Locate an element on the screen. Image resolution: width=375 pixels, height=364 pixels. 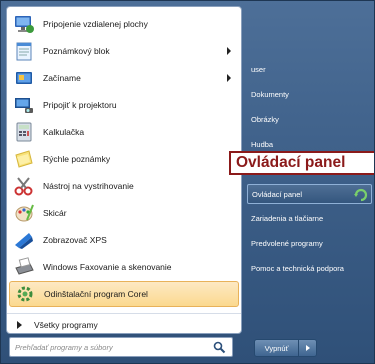
chevron-right-icon is located at coordinates (307, 348).